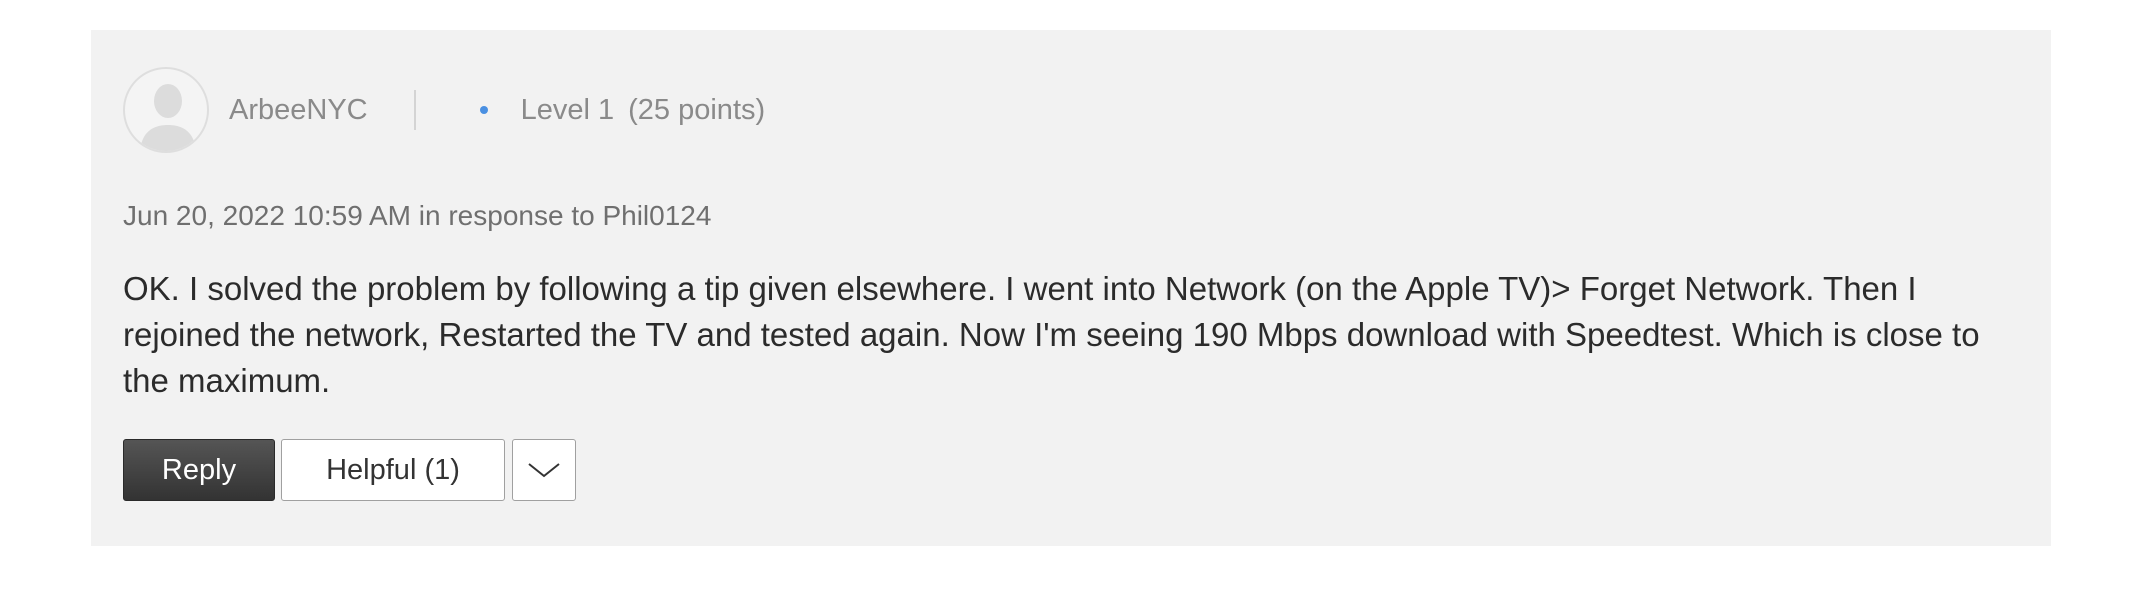  Describe the element at coordinates (444, 110) in the screenshot. I see `author-row: ArbeeNYC Level 1 (25 points)` at that location.